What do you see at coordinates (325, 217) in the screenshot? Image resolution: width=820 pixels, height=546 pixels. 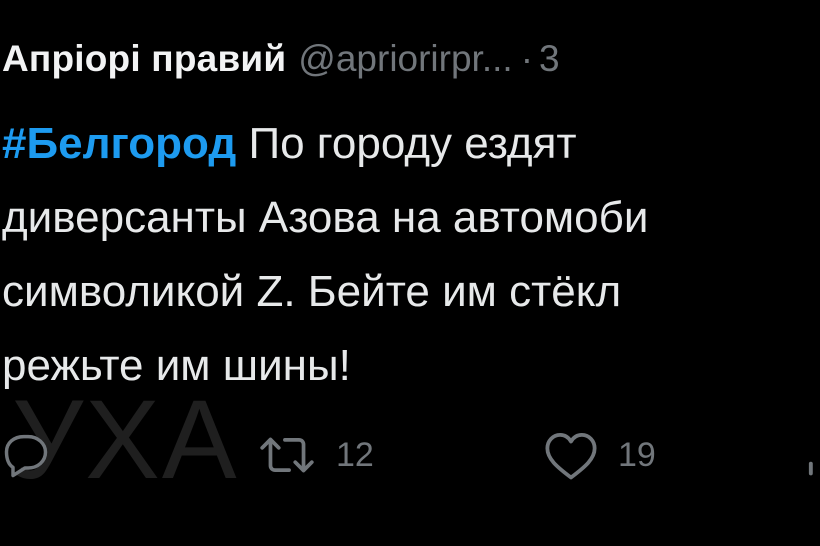 I see `tweet-text-line-2: диверсанты Азова на автомоби` at bounding box center [325, 217].